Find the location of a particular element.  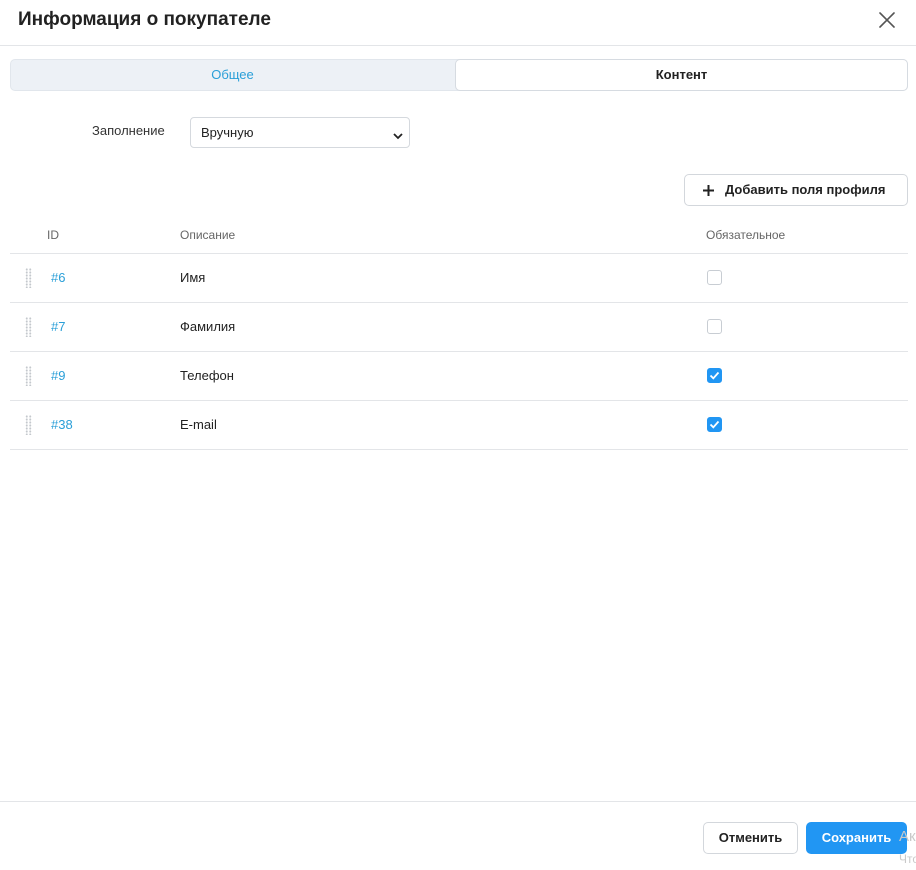

add-profile-fields-button: Добавить поля профиля is located at coordinates (796, 190).